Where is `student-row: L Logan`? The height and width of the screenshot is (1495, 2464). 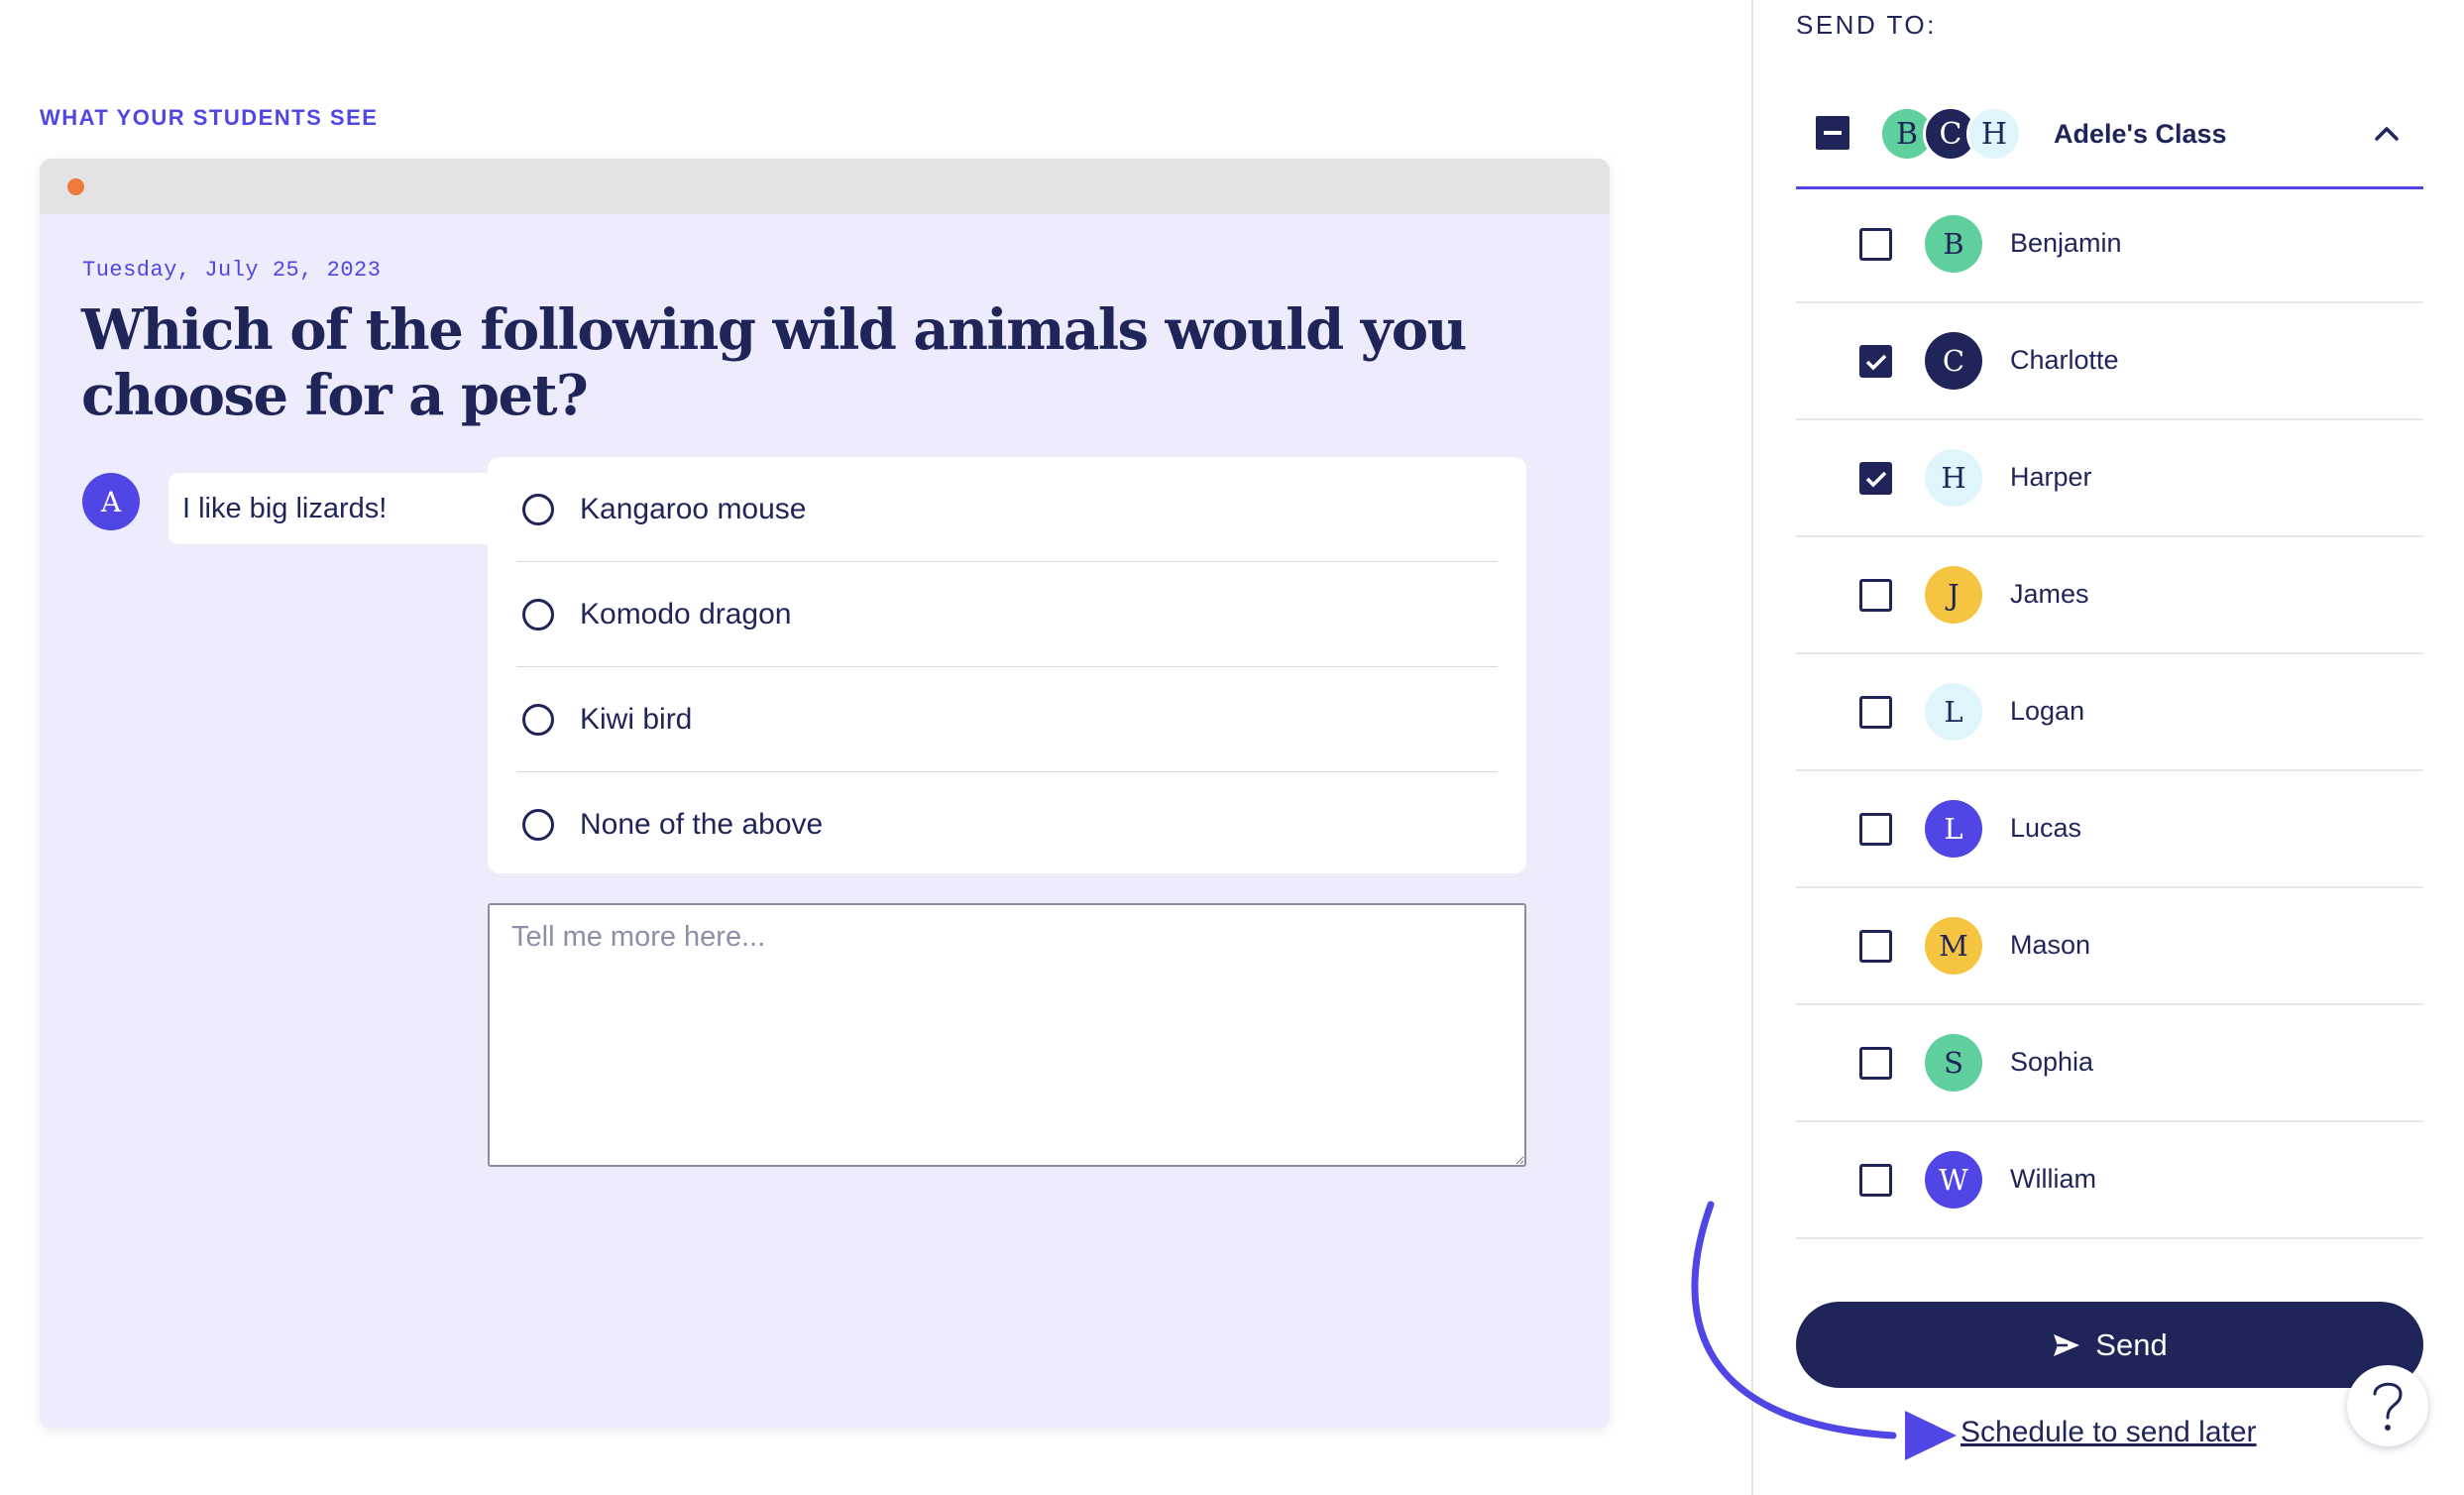 student-row: L Logan is located at coordinates (2109, 712).